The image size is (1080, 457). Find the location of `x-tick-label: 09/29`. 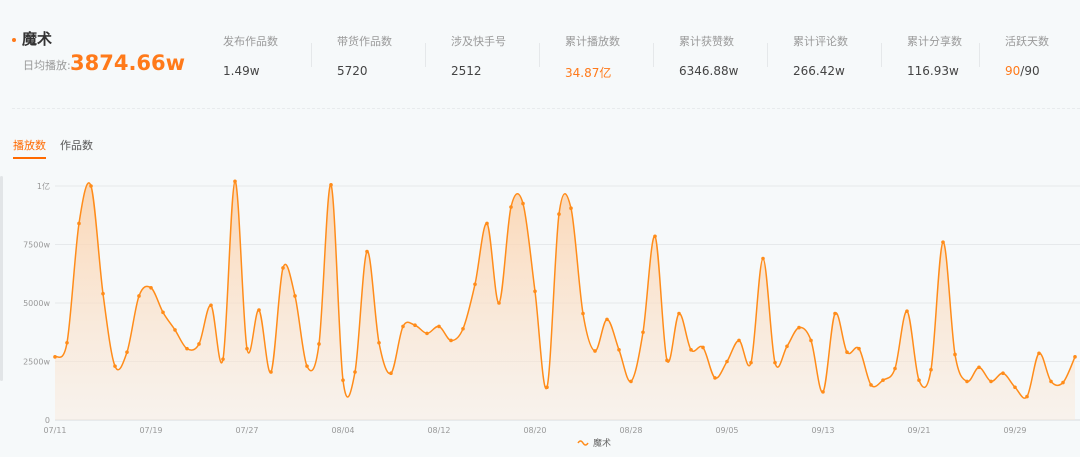

x-tick-label: 09/29 is located at coordinates (1014, 430).